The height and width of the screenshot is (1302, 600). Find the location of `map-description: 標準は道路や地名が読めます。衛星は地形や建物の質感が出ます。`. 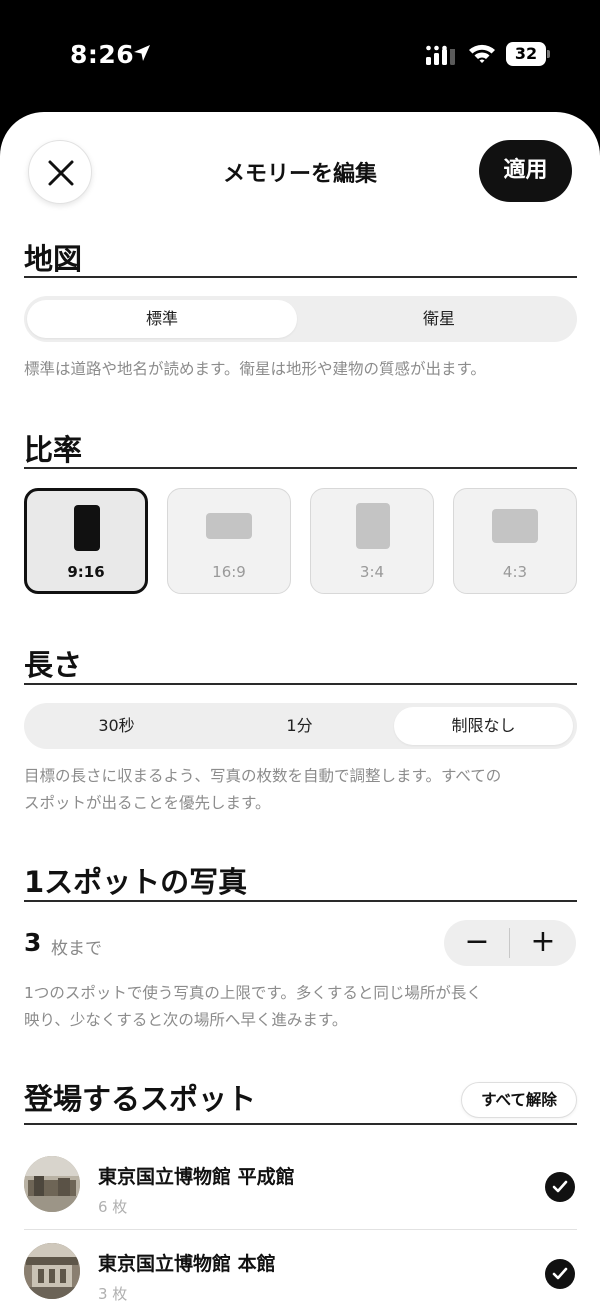

map-description: 標準は道路や地名が読めます。衛星は地形や建物の質感が出ます。 is located at coordinates (255, 369).